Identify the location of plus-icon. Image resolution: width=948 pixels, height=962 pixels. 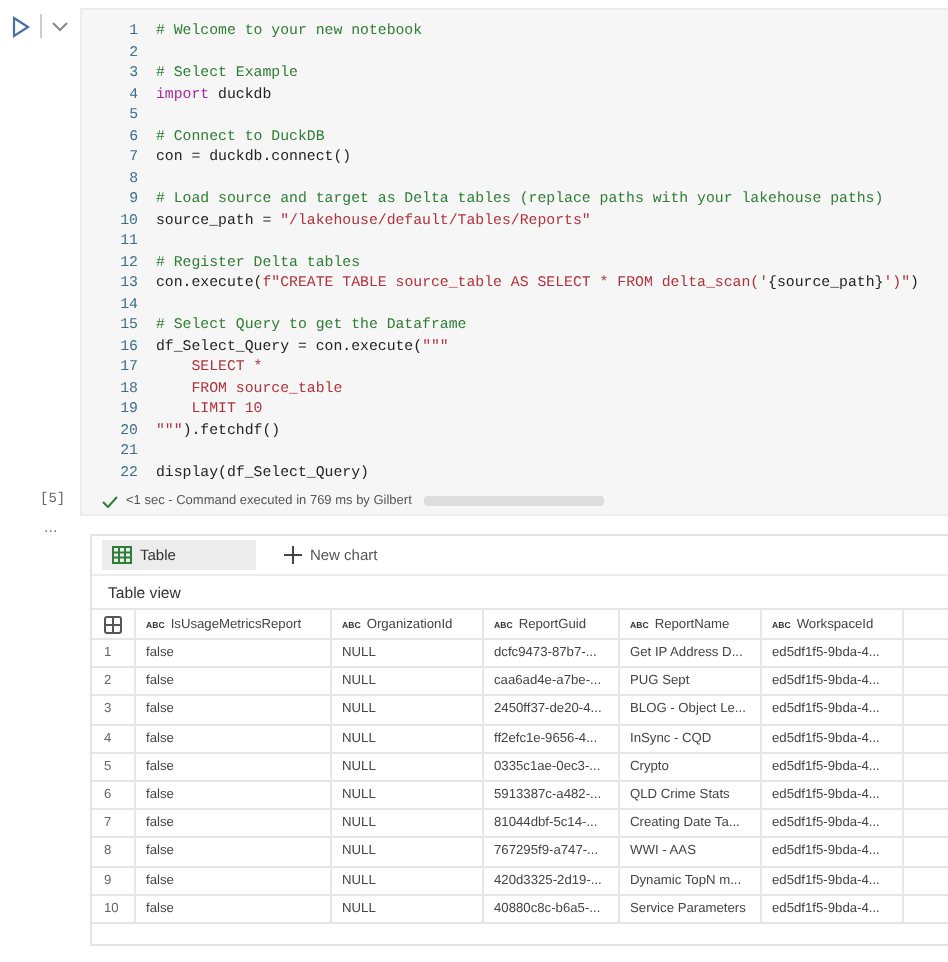
(292, 555).